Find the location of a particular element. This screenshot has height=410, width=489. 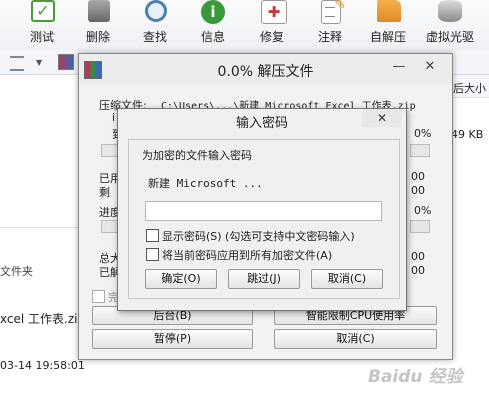

chevron-down-icon: ▼ is located at coordinates (39, 62).